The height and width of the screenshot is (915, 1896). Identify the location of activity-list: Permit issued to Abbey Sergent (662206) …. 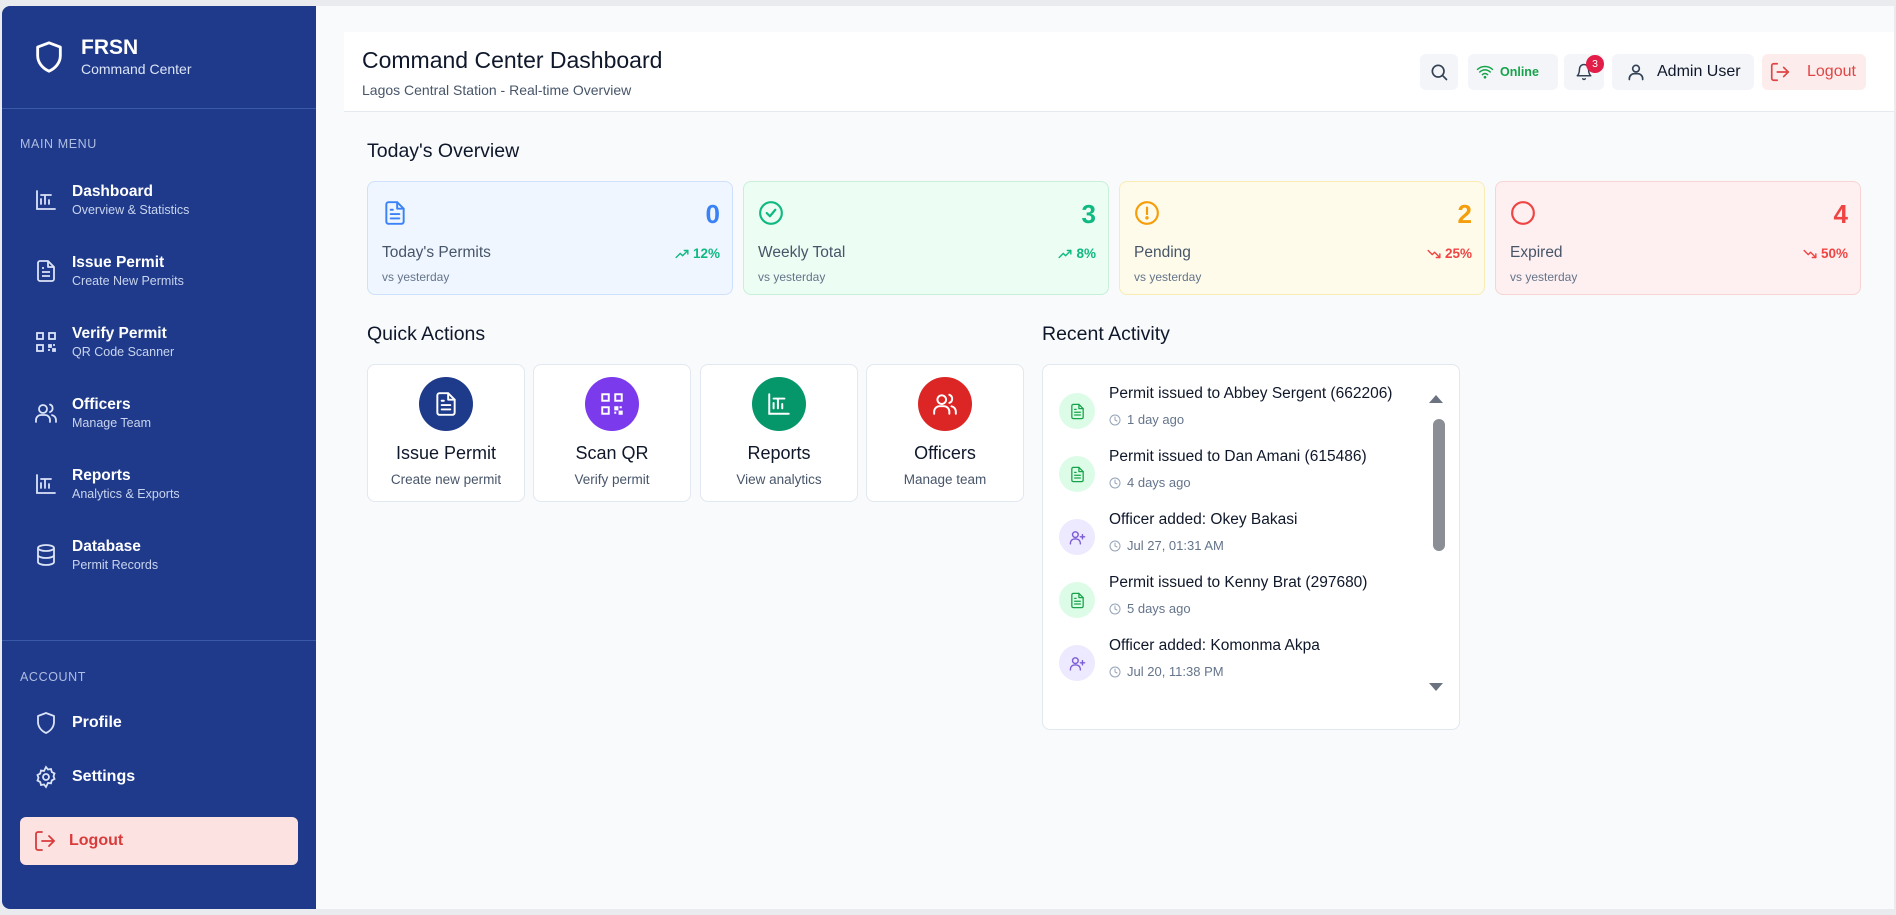
(1236, 547).